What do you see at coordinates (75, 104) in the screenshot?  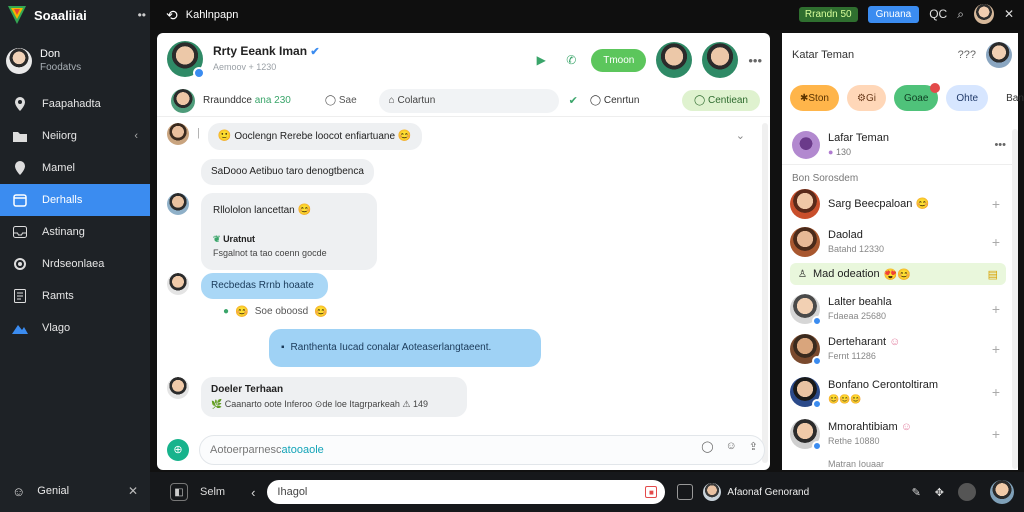 I see `sidebar-item-1: Faapahadta` at bounding box center [75, 104].